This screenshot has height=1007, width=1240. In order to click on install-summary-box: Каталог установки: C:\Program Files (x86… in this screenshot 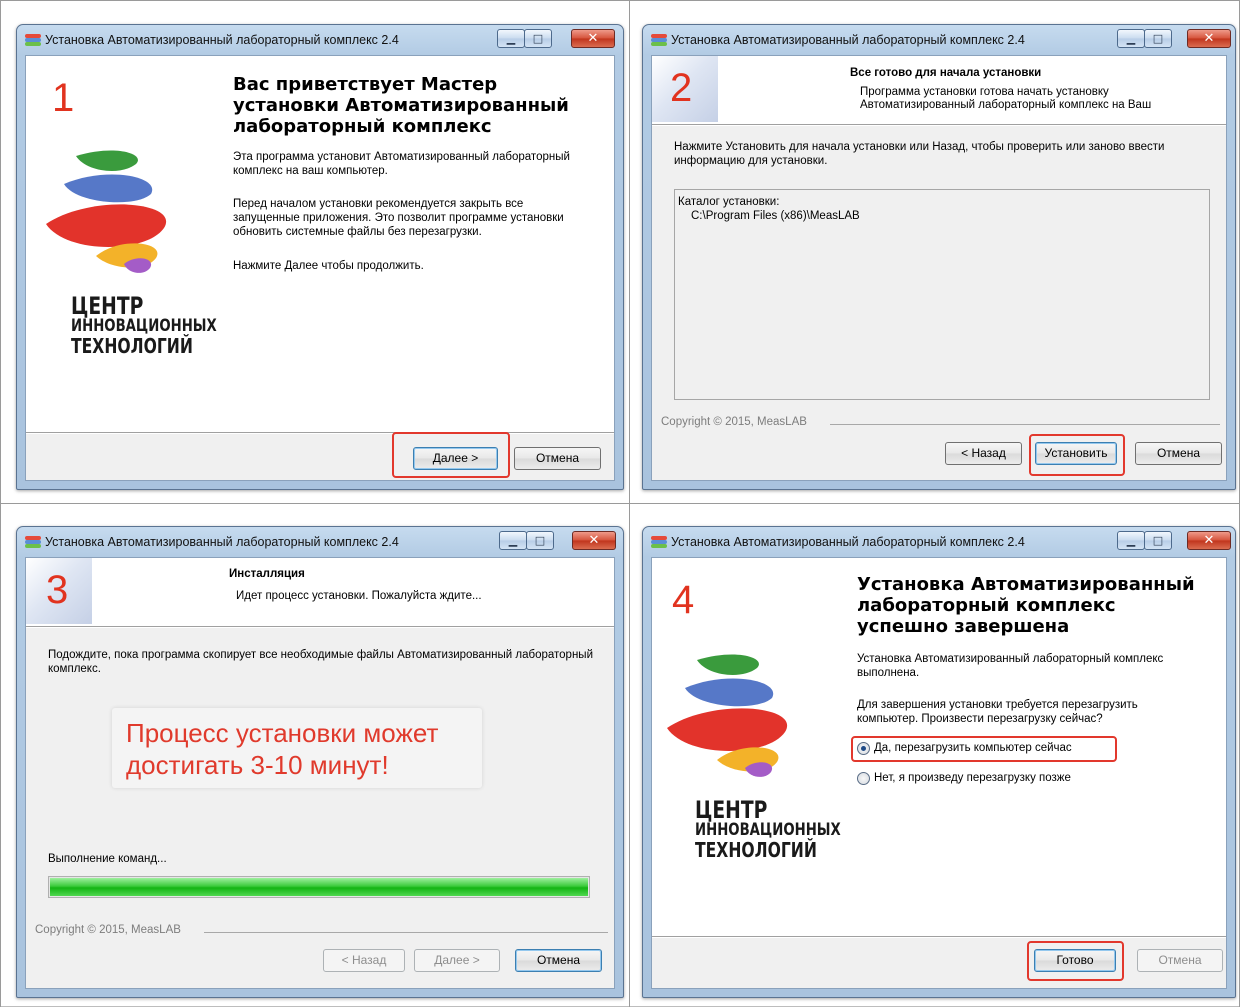, I will do `click(942, 294)`.